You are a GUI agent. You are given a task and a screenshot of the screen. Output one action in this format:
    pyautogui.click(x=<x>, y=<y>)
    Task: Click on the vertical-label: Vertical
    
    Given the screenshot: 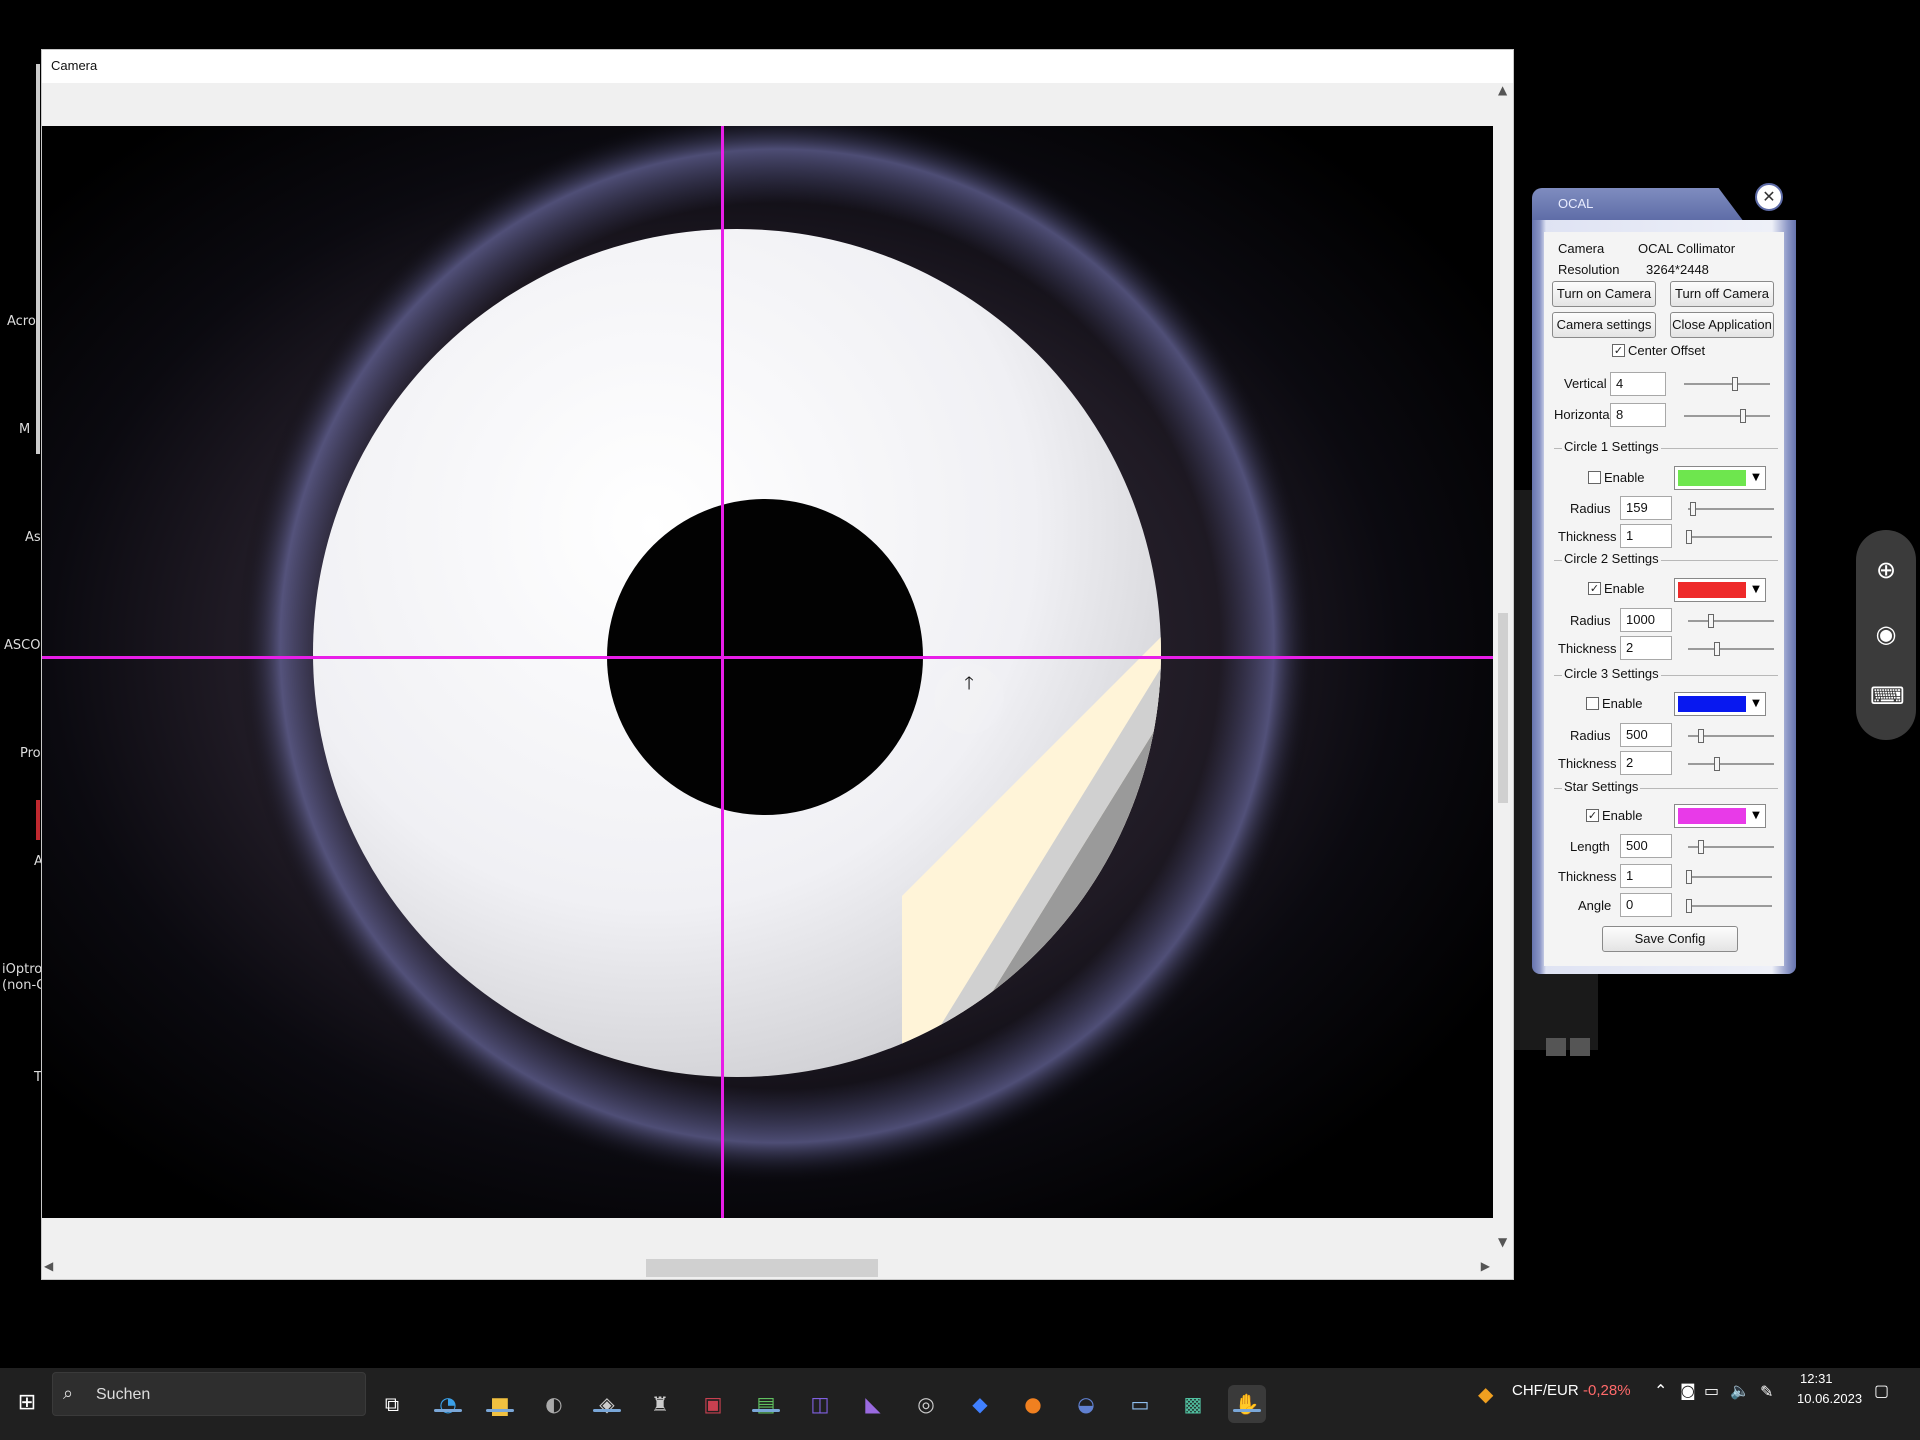 What is the action you would take?
    pyautogui.click(x=1585, y=383)
    